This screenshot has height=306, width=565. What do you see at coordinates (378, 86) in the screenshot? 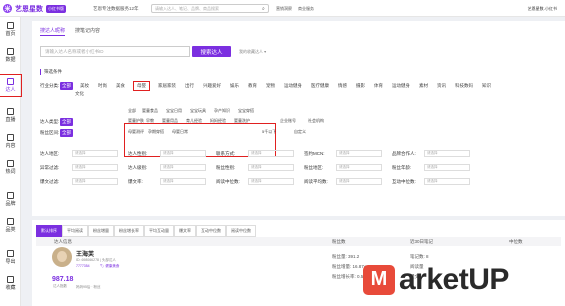
I see `industry-chip: 体育` at bounding box center [378, 86].